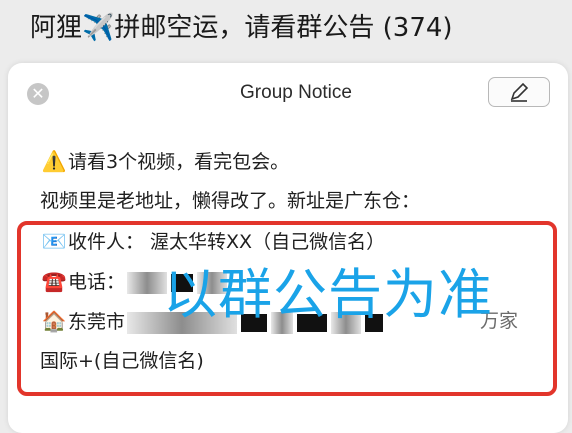  I want to click on phone-label: 电话：, so click(97, 282).